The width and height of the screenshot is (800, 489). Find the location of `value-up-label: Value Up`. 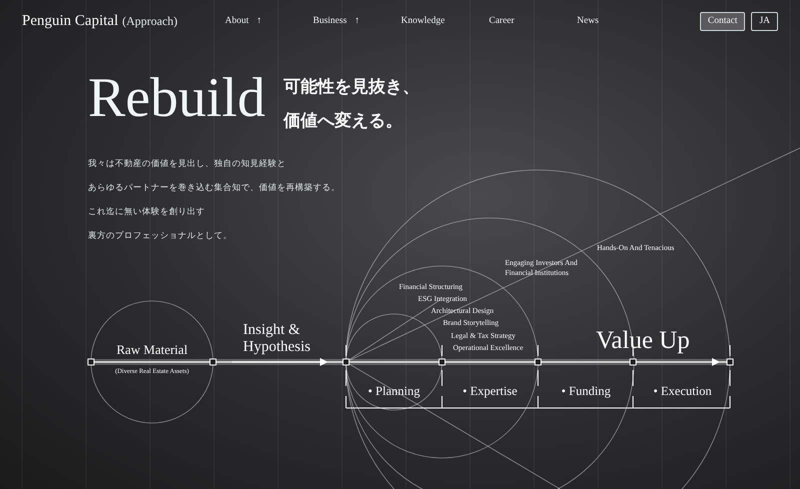

value-up-label: Value Up is located at coordinates (643, 341).